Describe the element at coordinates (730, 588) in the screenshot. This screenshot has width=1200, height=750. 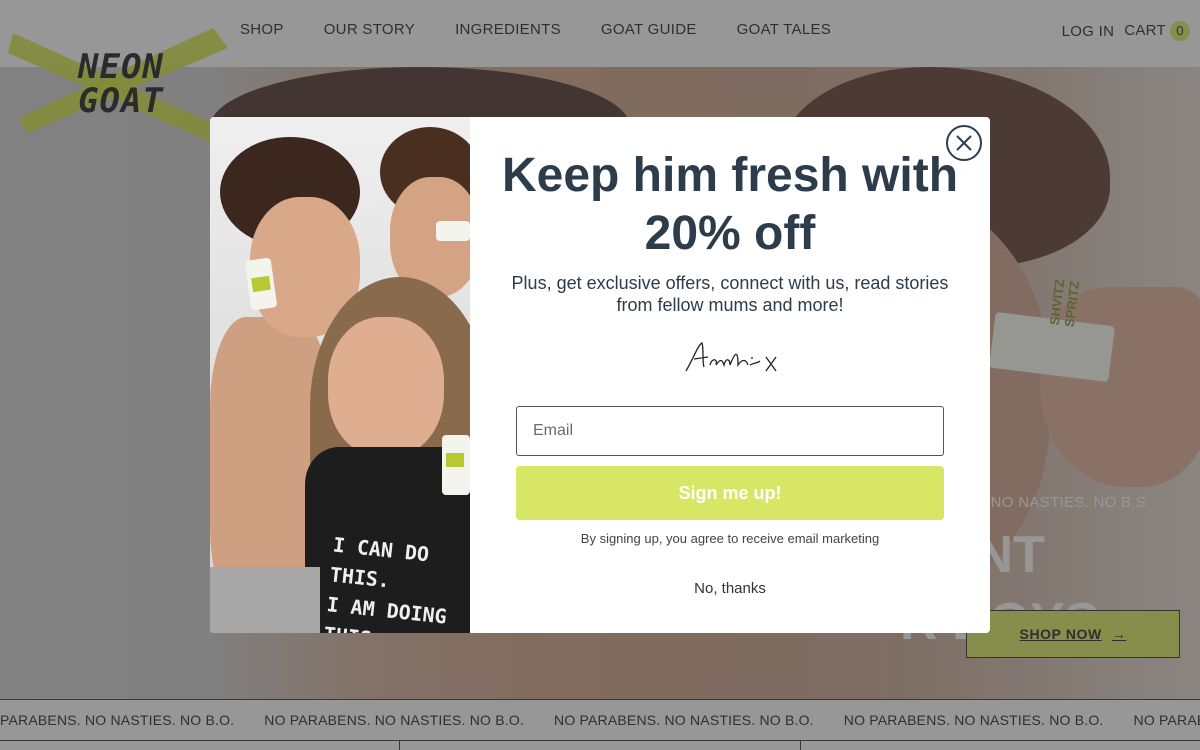
I see `no-thanks-link: No, thanks` at that location.